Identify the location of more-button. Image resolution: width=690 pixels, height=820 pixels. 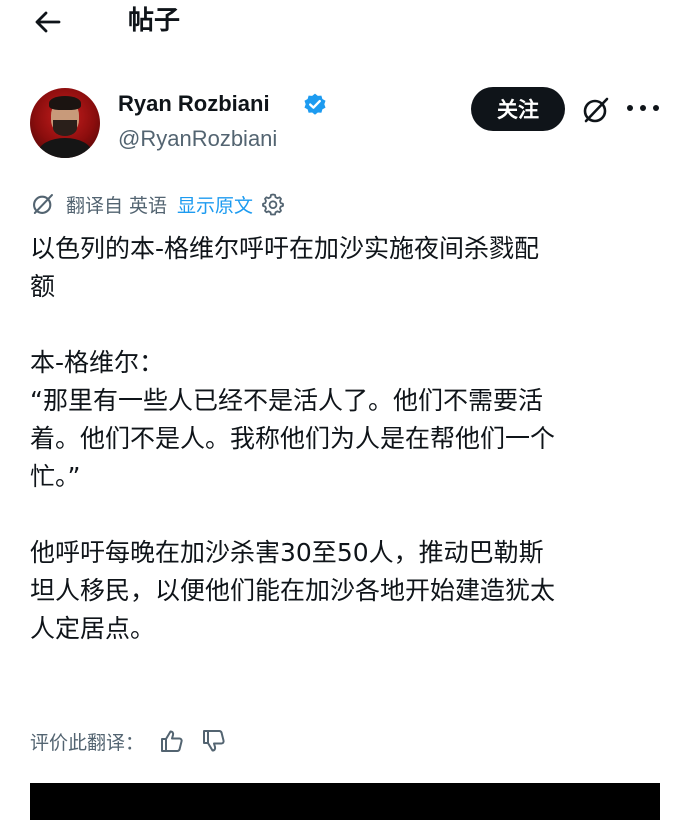
(643, 108).